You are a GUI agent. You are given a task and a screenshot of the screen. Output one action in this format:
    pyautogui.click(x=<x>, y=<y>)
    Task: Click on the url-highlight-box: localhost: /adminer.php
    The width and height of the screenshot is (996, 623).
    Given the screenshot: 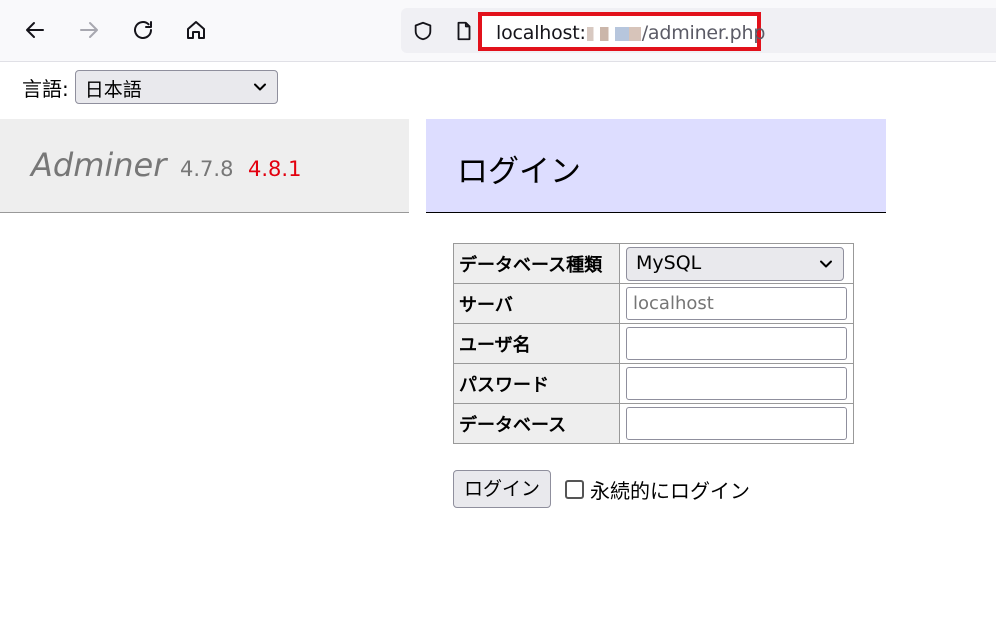 What is the action you would take?
    pyautogui.click(x=621, y=31)
    